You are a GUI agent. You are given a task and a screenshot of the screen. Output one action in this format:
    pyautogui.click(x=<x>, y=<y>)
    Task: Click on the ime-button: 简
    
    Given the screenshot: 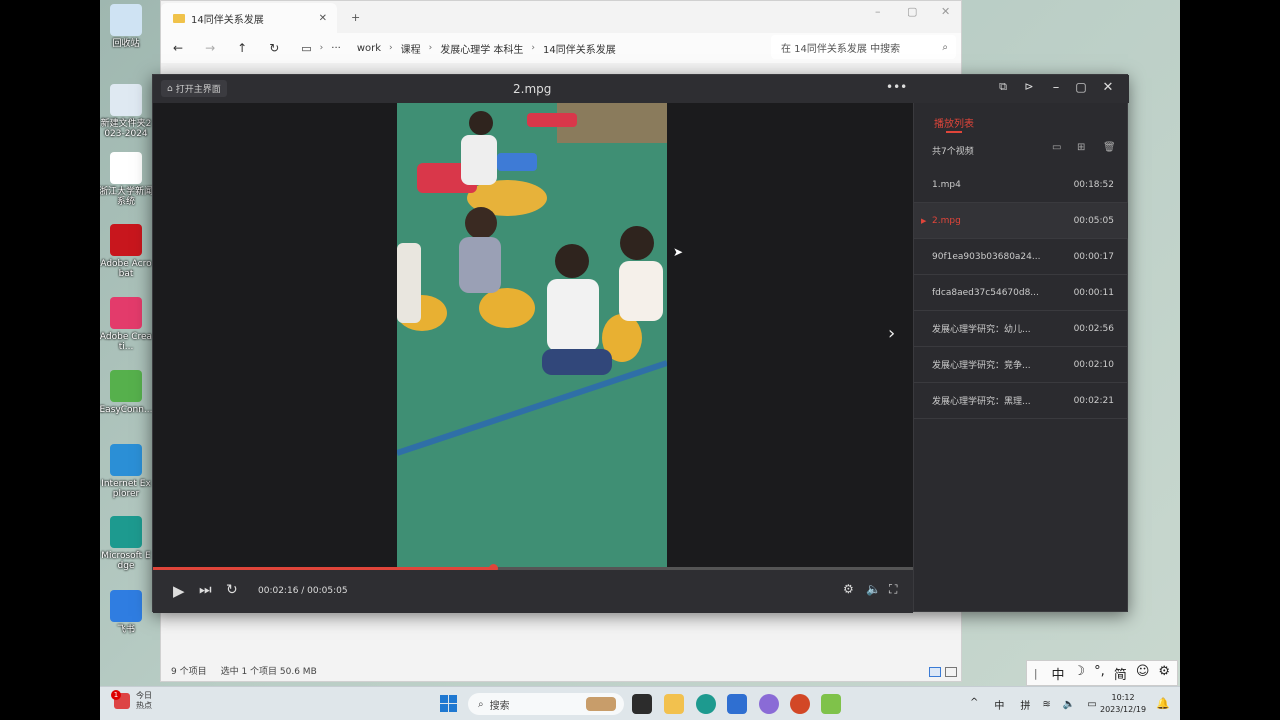 What is the action you would take?
    pyautogui.click(x=1120, y=673)
    